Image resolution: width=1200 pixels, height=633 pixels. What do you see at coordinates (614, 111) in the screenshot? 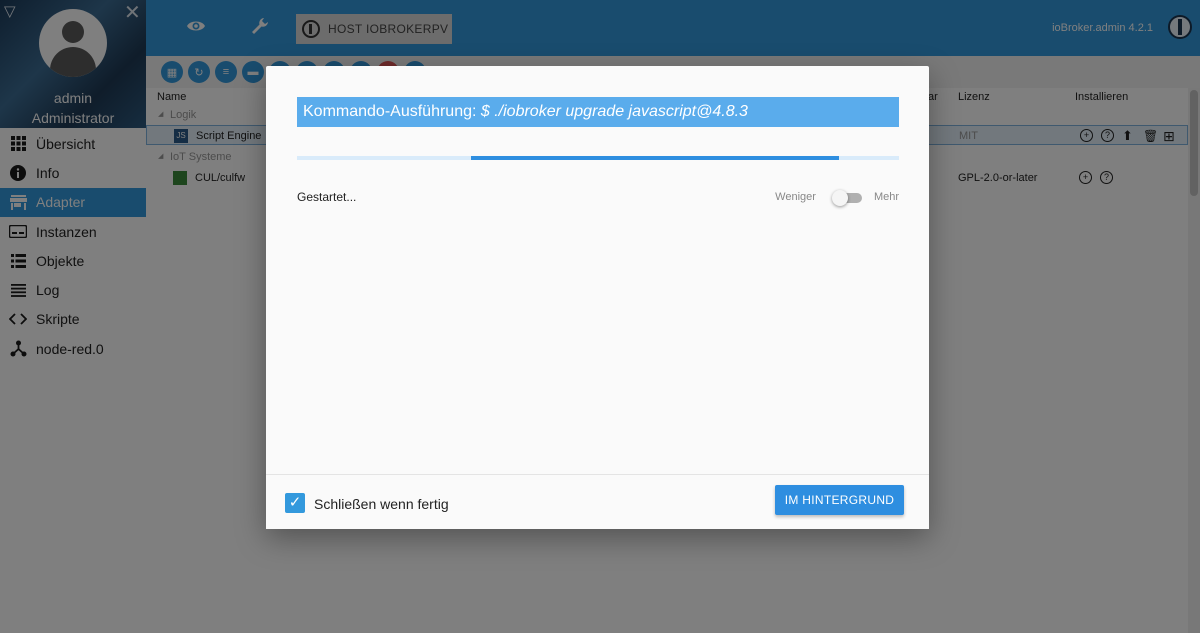
I see `dialog-command: $ ./iobroker upgrade javascript@4.8.3` at bounding box center [614, 111].